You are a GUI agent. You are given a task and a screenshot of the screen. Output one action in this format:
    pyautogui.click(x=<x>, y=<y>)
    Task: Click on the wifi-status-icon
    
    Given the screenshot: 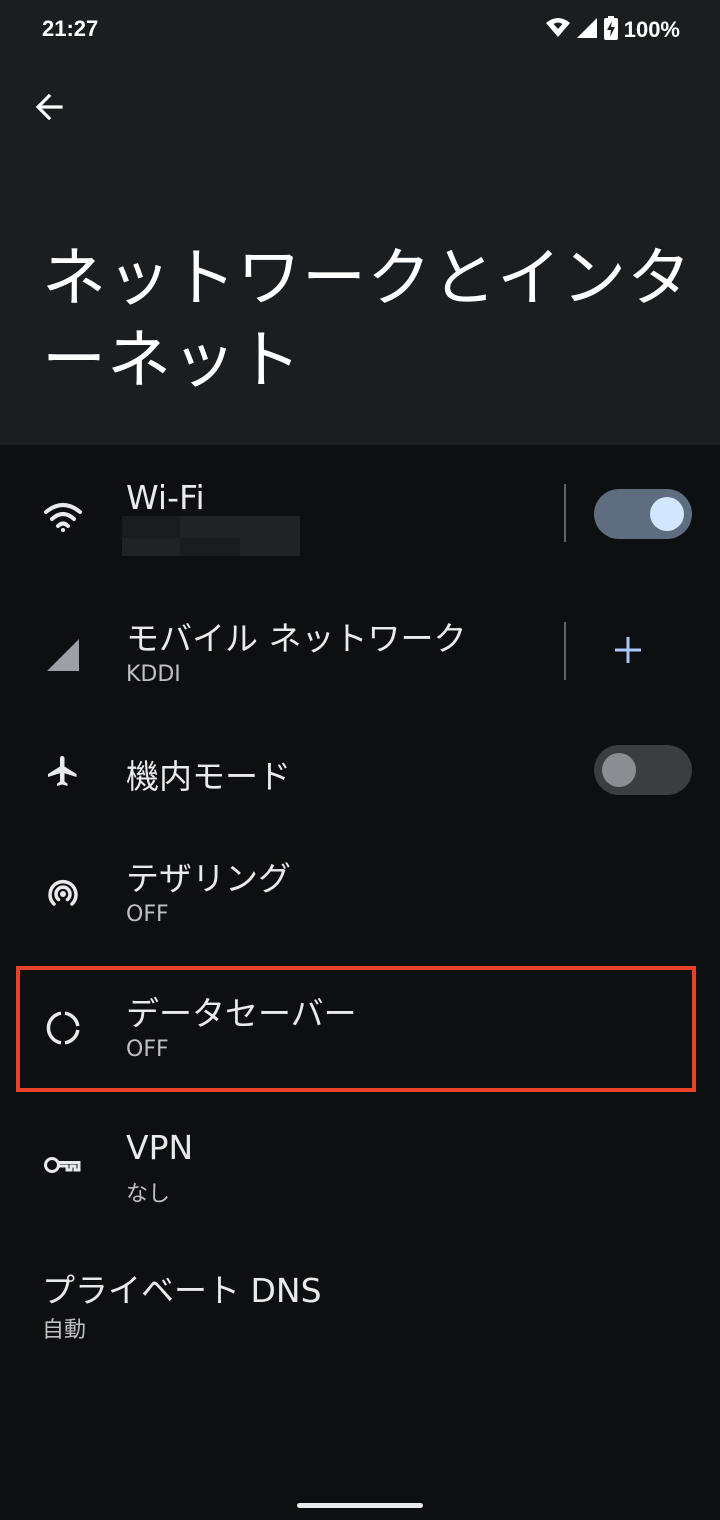 What is the action you would take?
    pyautogui.click(x=557, y=30)
    